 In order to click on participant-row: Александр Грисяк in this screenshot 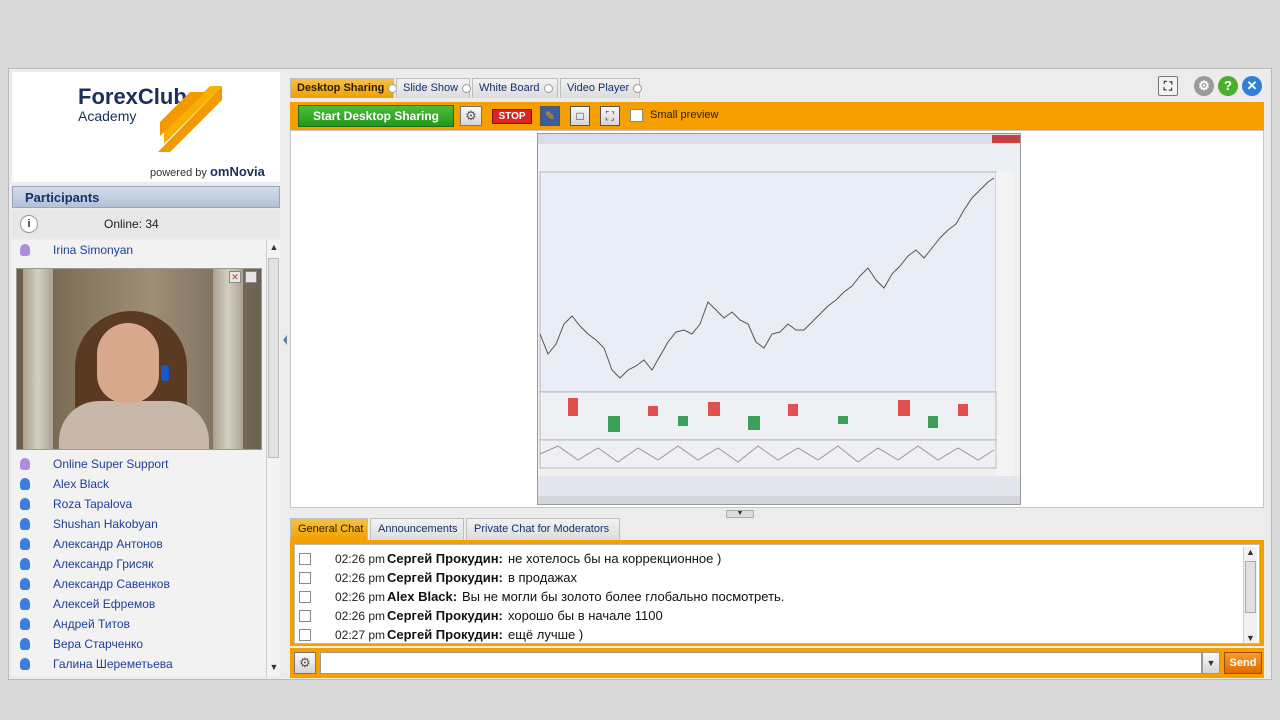, I will do `click(139, 564)`.